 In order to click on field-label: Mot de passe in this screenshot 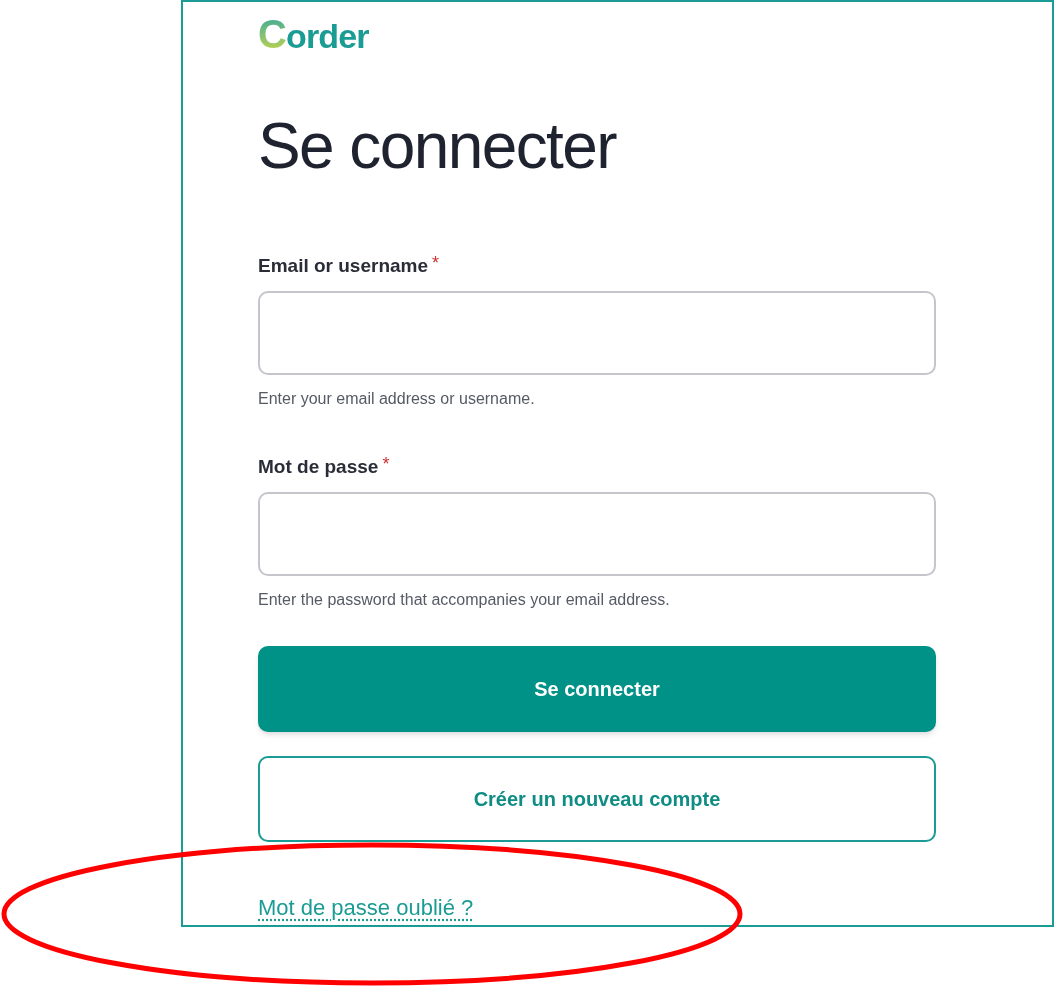, I will do `click(318, 467)`.